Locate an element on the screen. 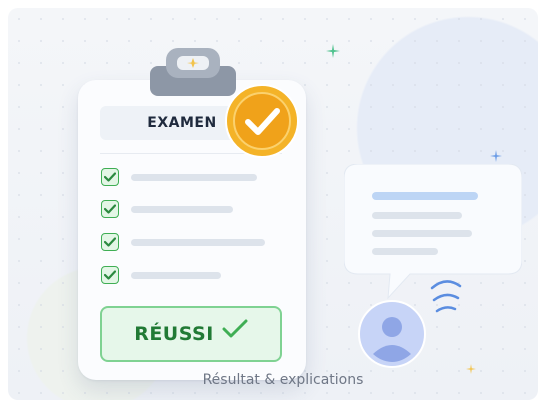  pass-label: RÉUSSI is located at coordinates (174, 334).